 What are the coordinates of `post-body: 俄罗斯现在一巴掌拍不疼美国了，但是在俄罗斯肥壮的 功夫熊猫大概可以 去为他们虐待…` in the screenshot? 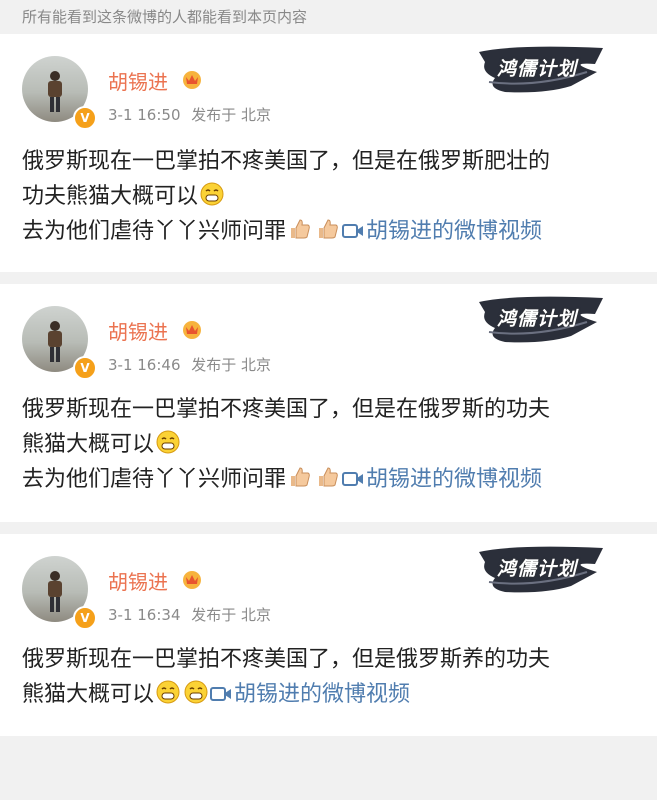 It's located at (286, 196).